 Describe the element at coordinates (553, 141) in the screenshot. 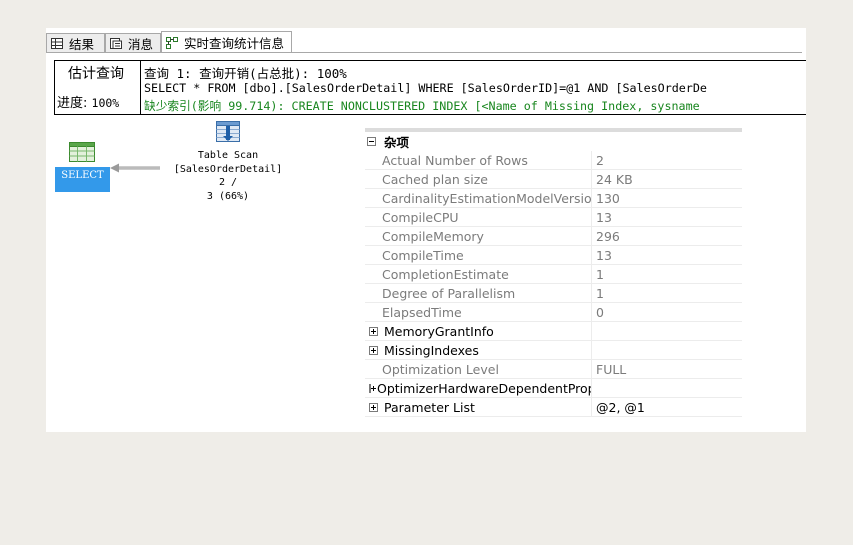

I see `property-category-misc: 杂项` at that location.